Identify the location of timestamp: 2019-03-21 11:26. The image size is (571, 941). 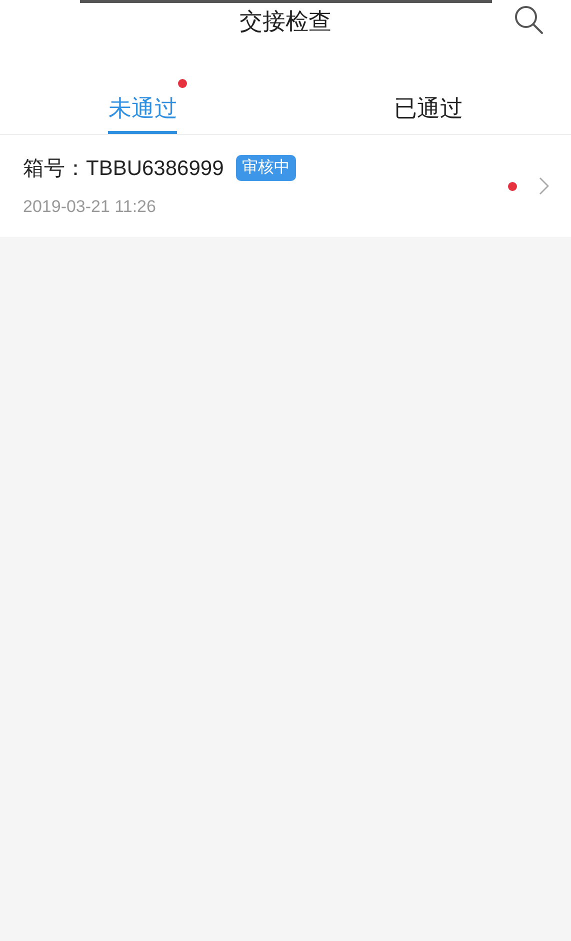
(90, 207).